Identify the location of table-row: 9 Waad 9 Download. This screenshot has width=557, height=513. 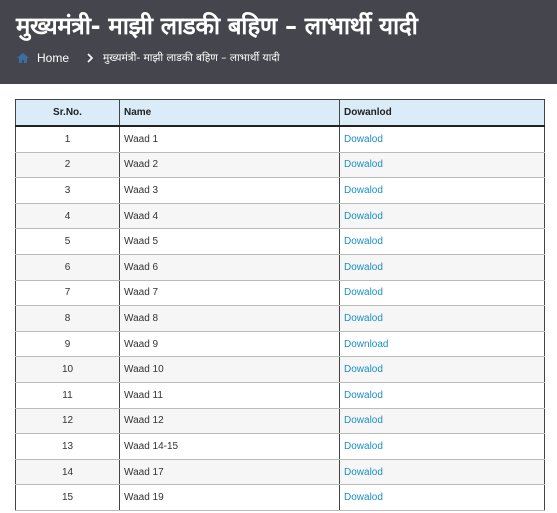
(280, 344).